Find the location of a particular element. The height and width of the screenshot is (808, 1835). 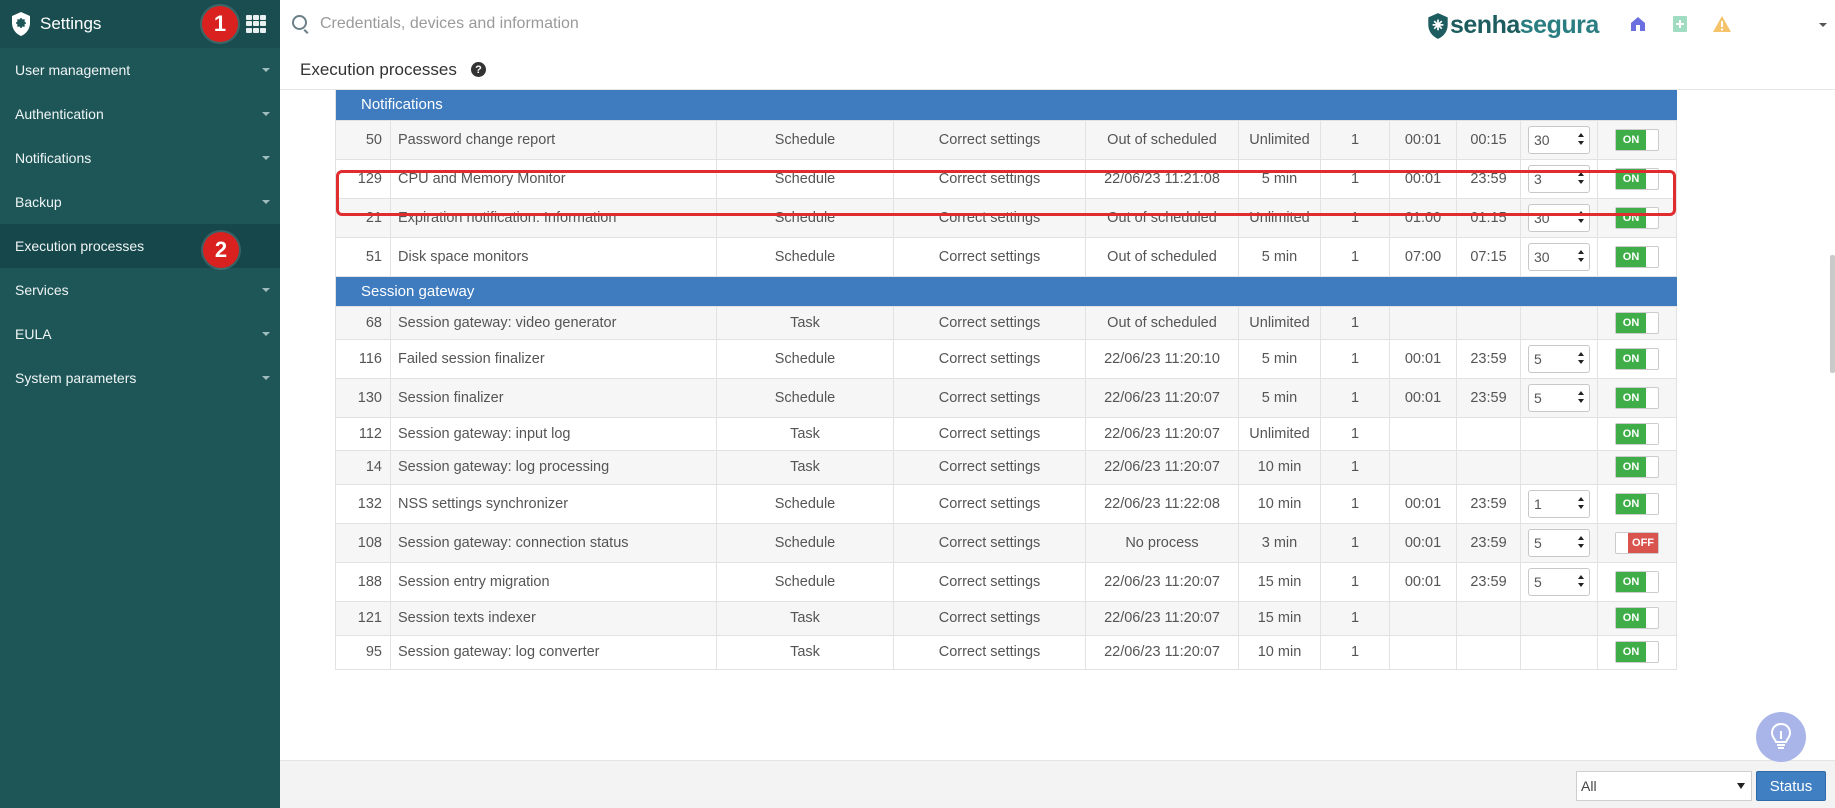

status-filter-select: All is located at coordinates (1664, 786).